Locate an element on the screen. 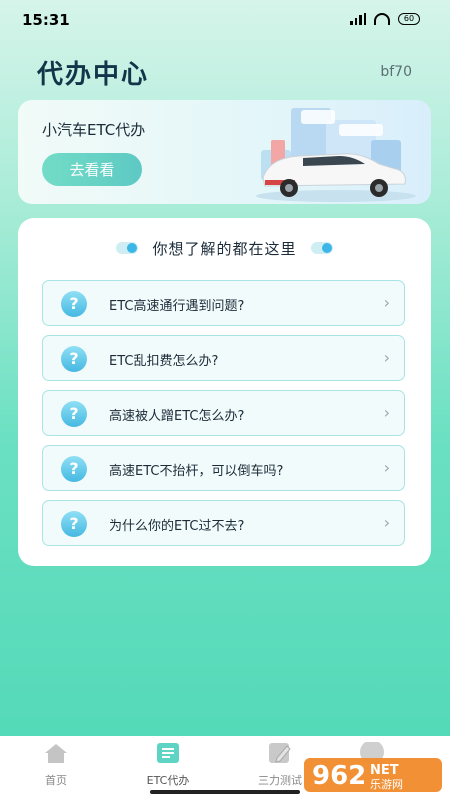  etc-banner: 小汽车ETC代办 去看看 is located at coordinates (224, 152).